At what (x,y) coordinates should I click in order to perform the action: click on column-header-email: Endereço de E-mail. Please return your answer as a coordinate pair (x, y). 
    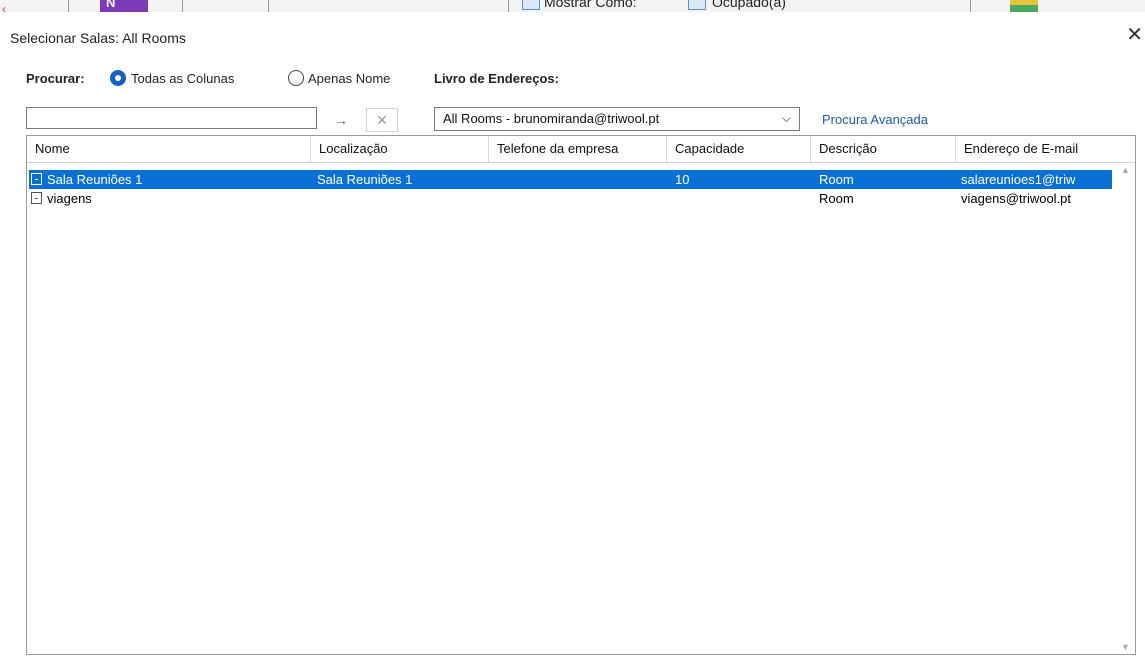
    Looking at the image, I should click on (1045, 149).